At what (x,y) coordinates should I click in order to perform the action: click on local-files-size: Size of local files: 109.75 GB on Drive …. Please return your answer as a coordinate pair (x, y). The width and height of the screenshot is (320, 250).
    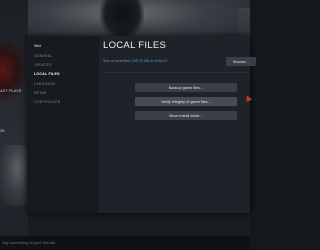
    Looking at the image, I should click on (135, 61).